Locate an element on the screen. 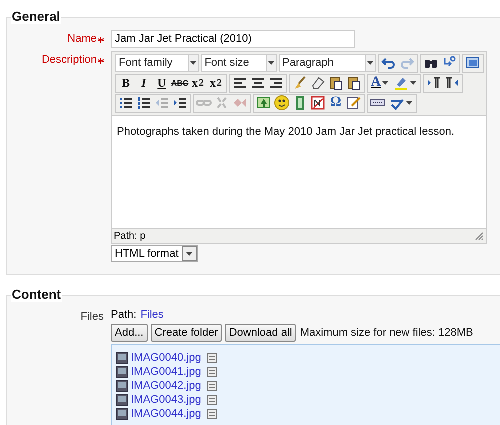 Image resolution: width=500 pixels, height=425 pixels. bullet-list-icon is located at coordinates (126, 103).